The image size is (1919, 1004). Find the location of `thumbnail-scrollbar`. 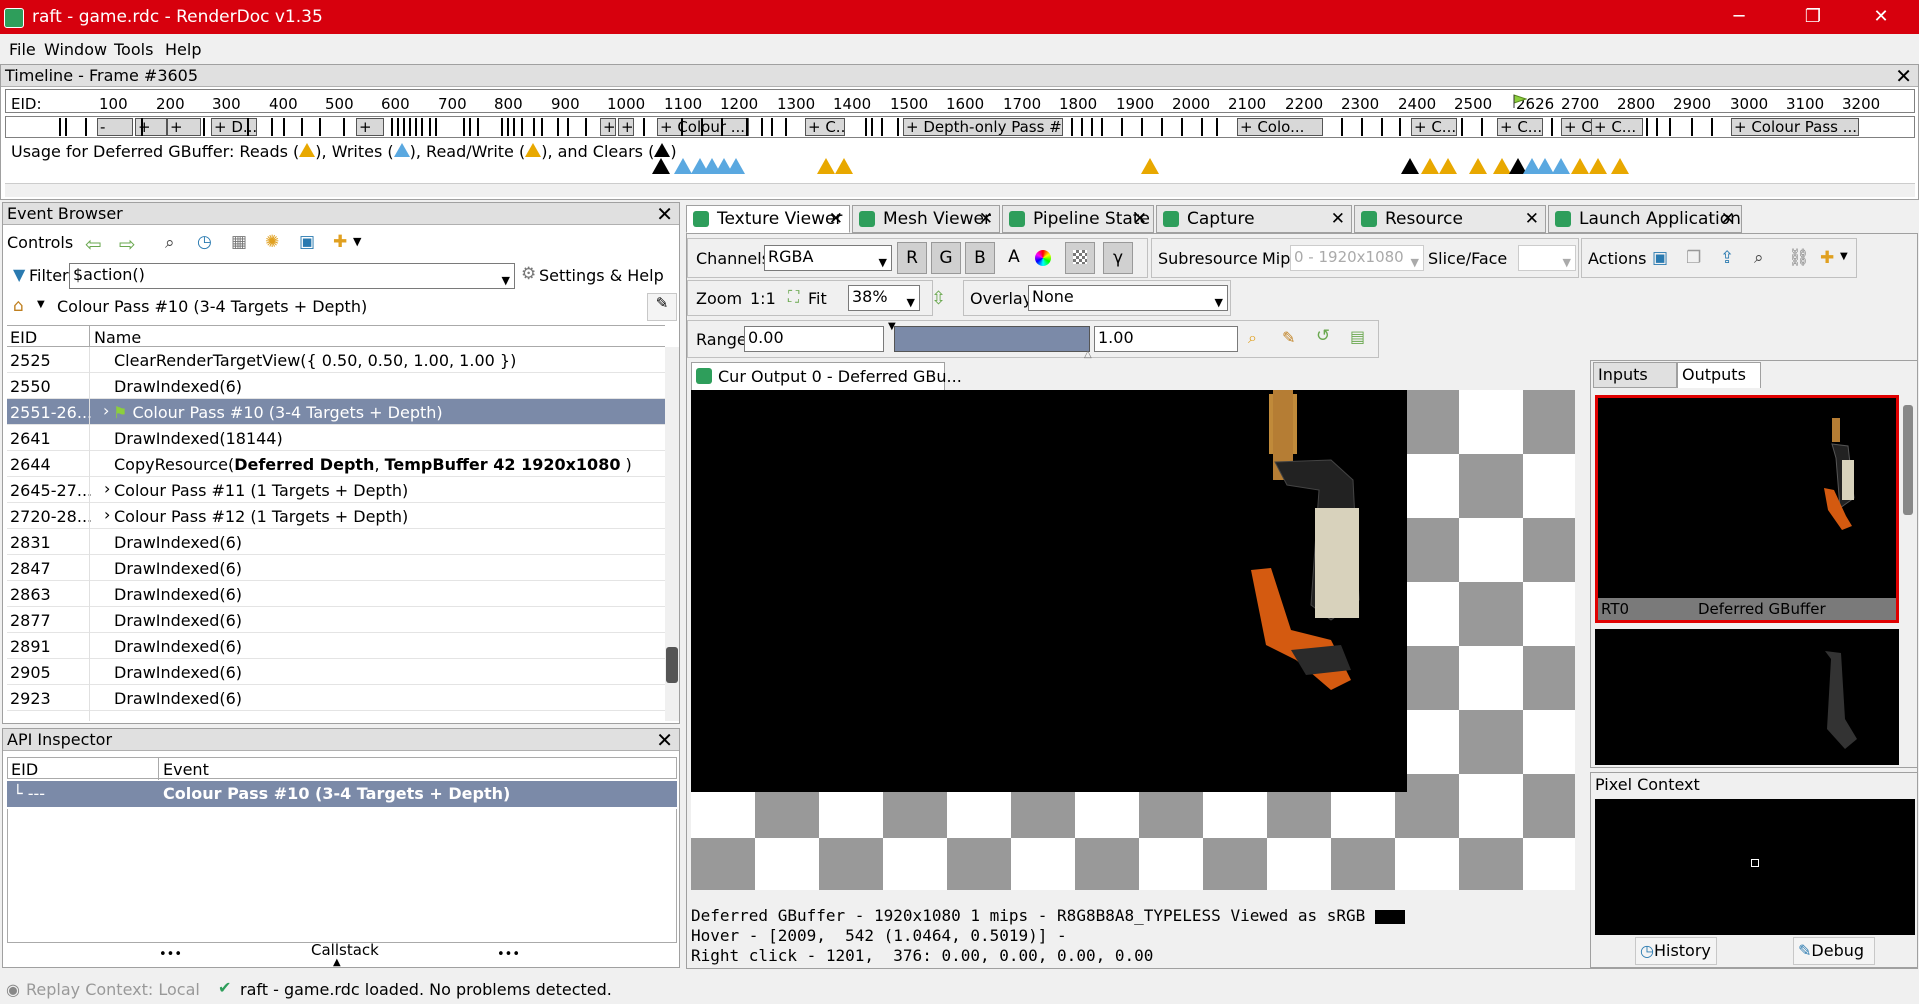

thumbnail-scrollbar is located at coordinates (1908, 580).